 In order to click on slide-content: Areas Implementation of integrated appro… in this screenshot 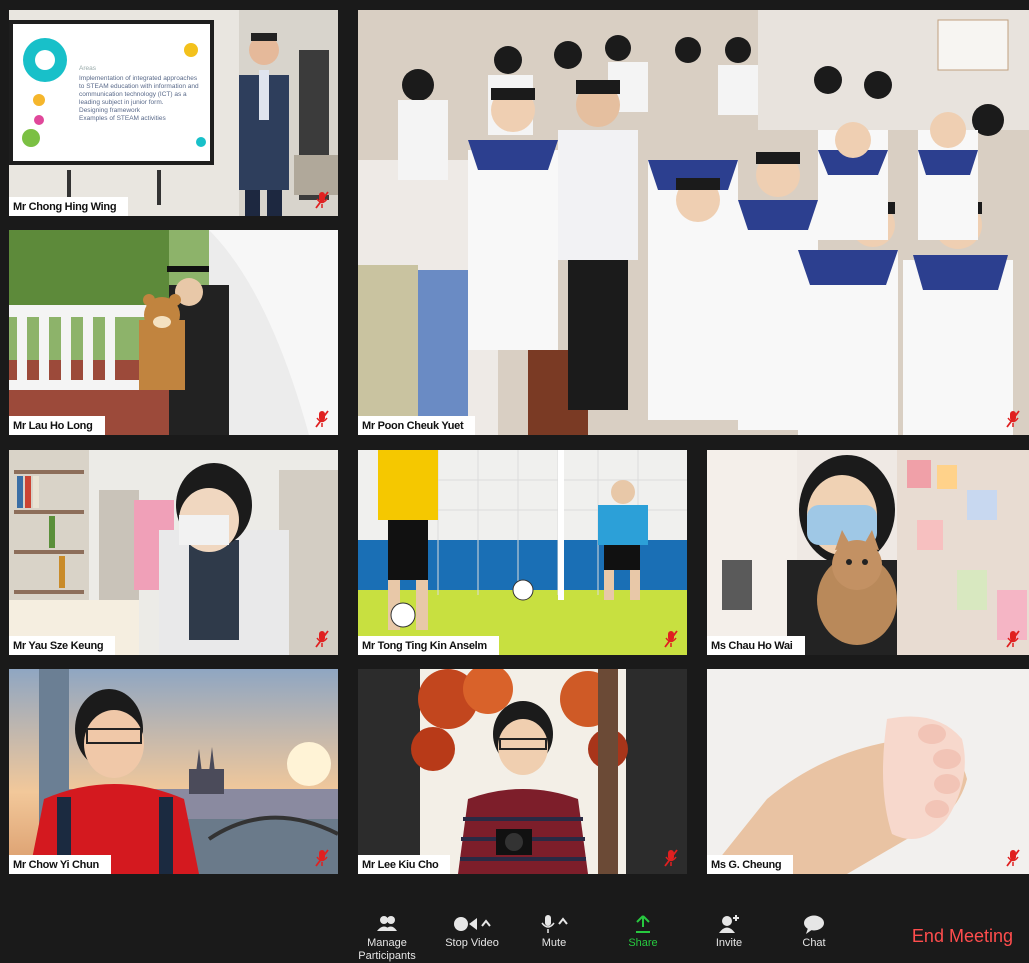, I will do `click(139, 94)`.